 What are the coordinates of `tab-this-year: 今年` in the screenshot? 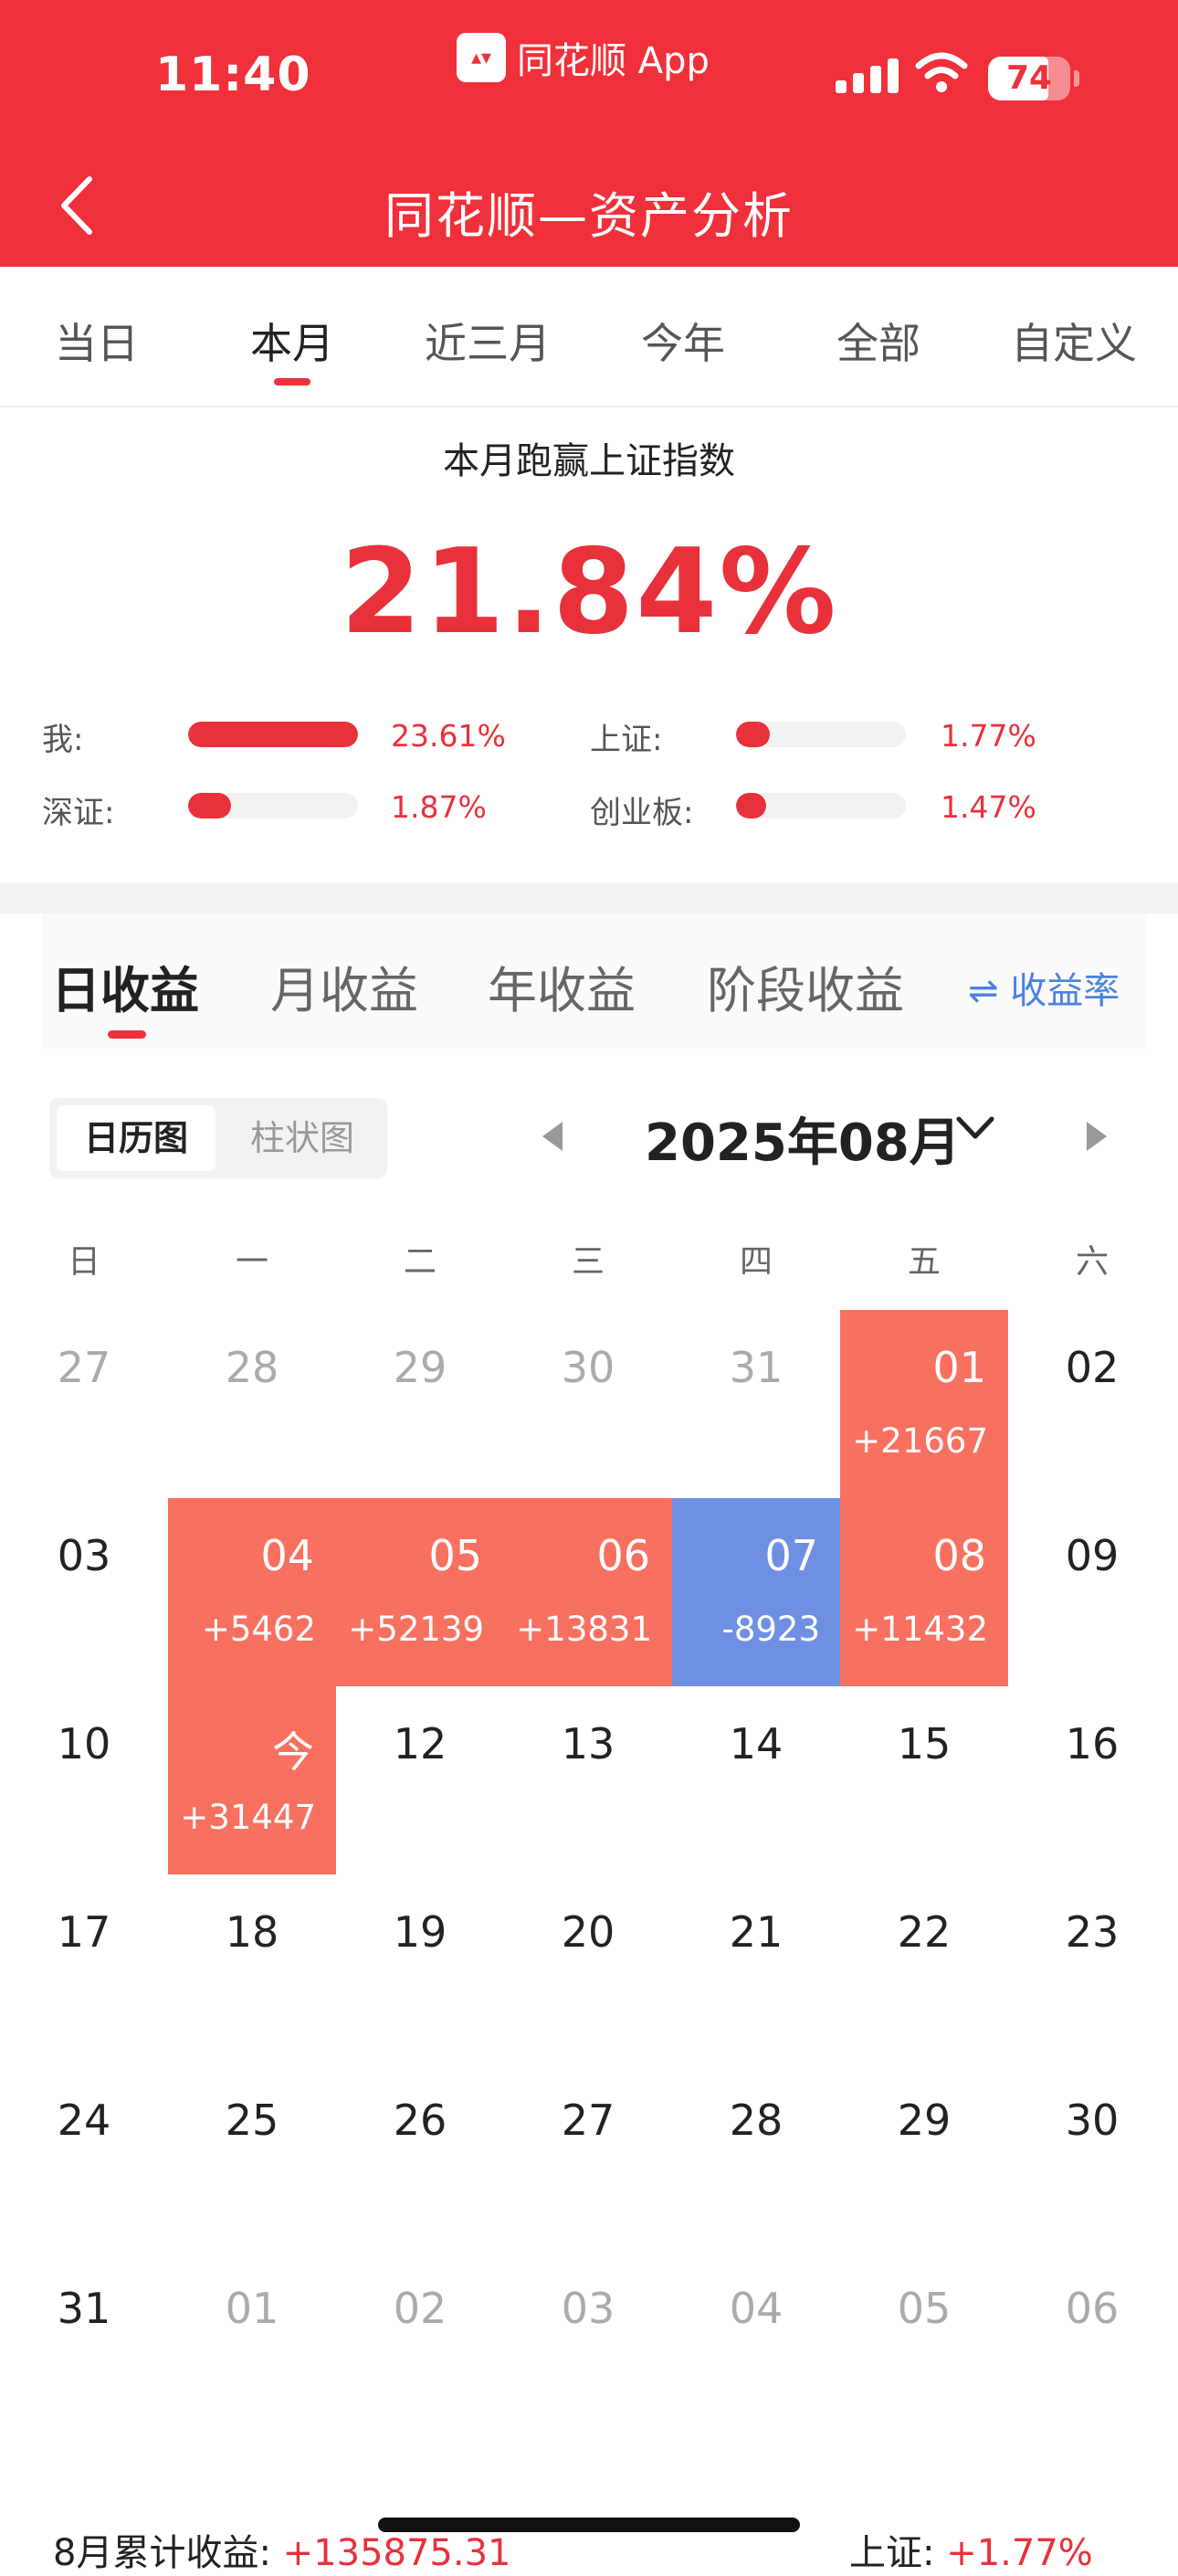 It's located at (683, 341).